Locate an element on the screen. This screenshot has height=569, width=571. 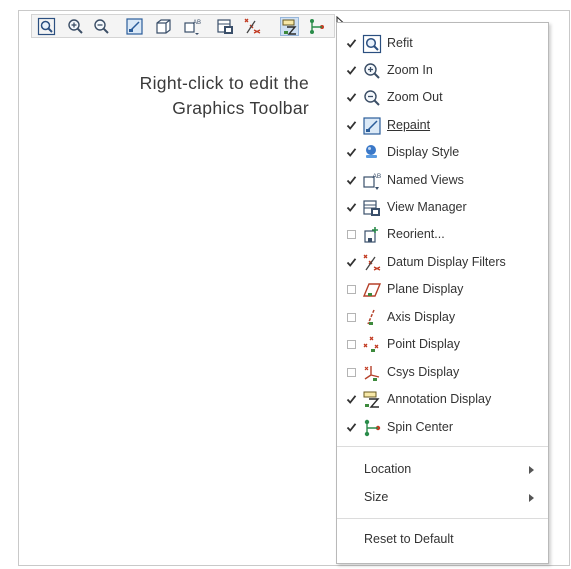
menu-item-label: Zoom In is located at coordinates (410, 70).